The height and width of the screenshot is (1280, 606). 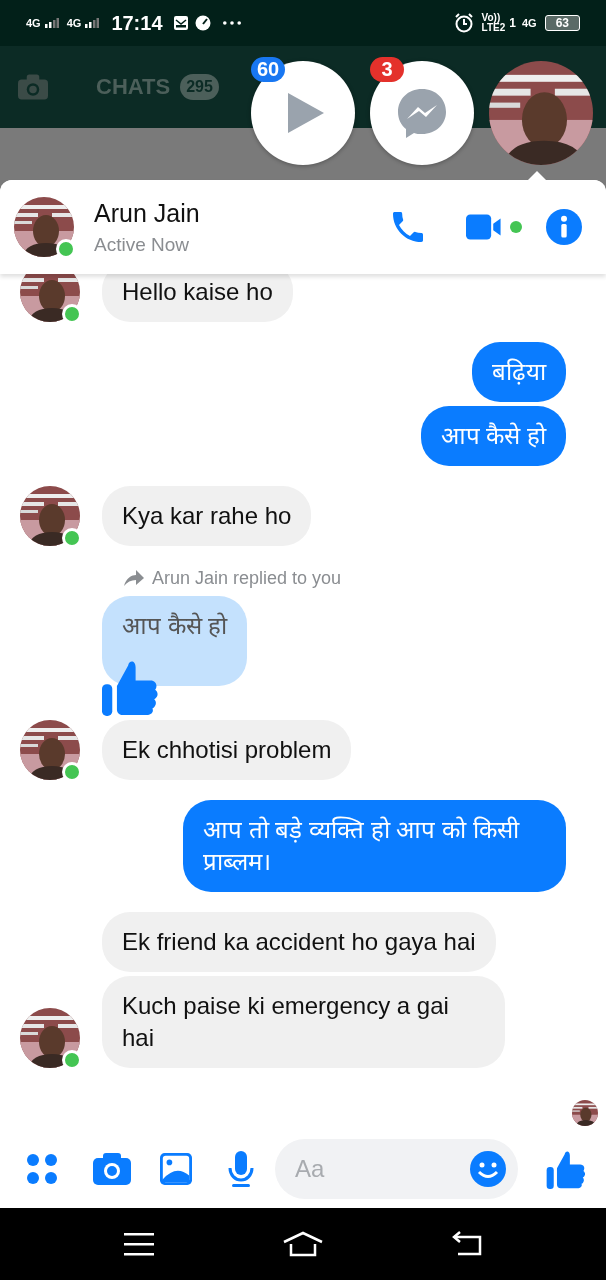 I want to click on messenger-icon, so click(x=422, y=113).